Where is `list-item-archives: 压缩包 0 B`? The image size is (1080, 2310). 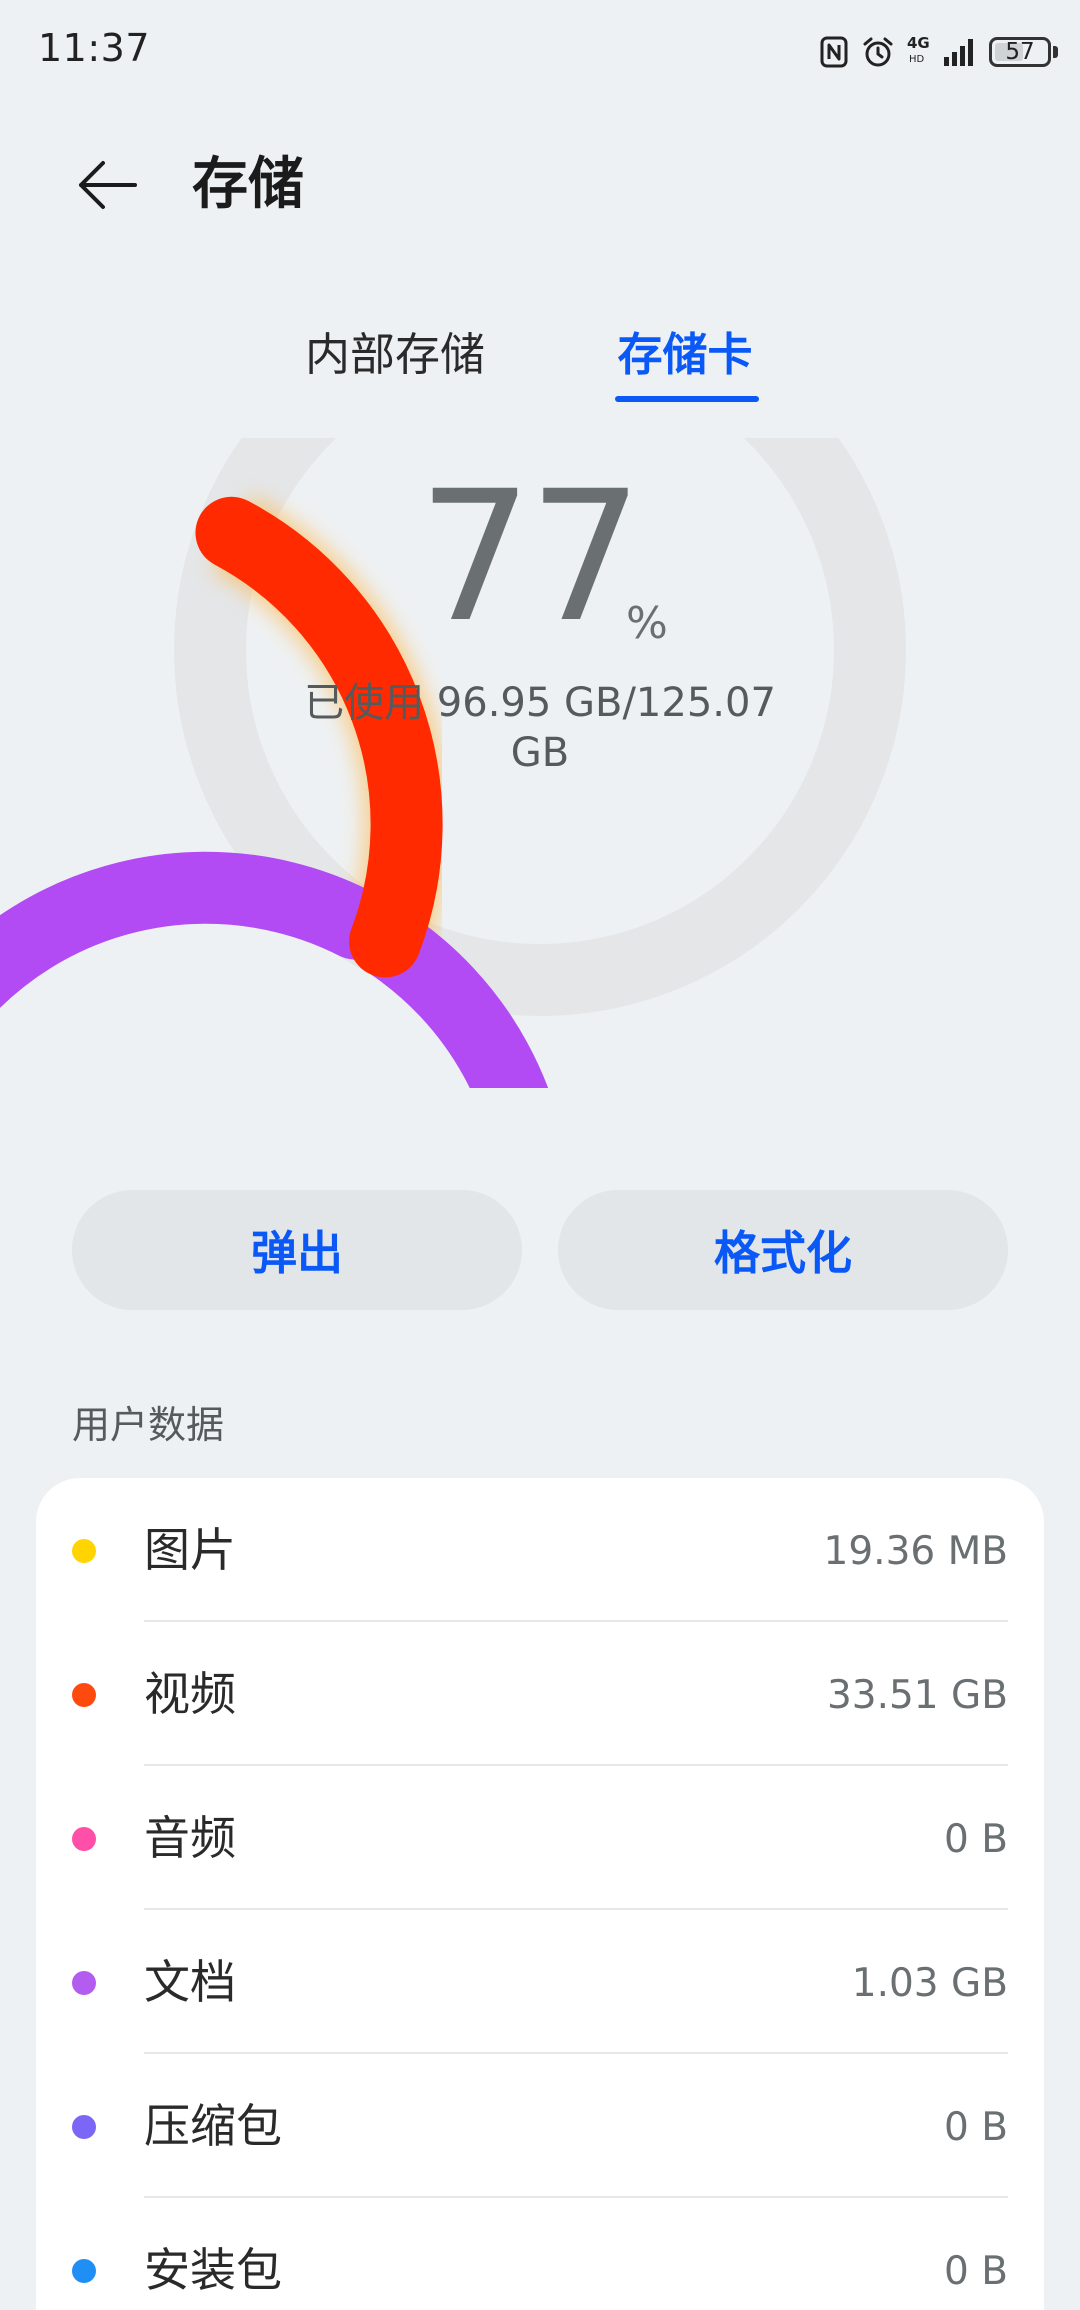
list-item-archives: 压缩包 0 B is located at coordinates (540, 2126).